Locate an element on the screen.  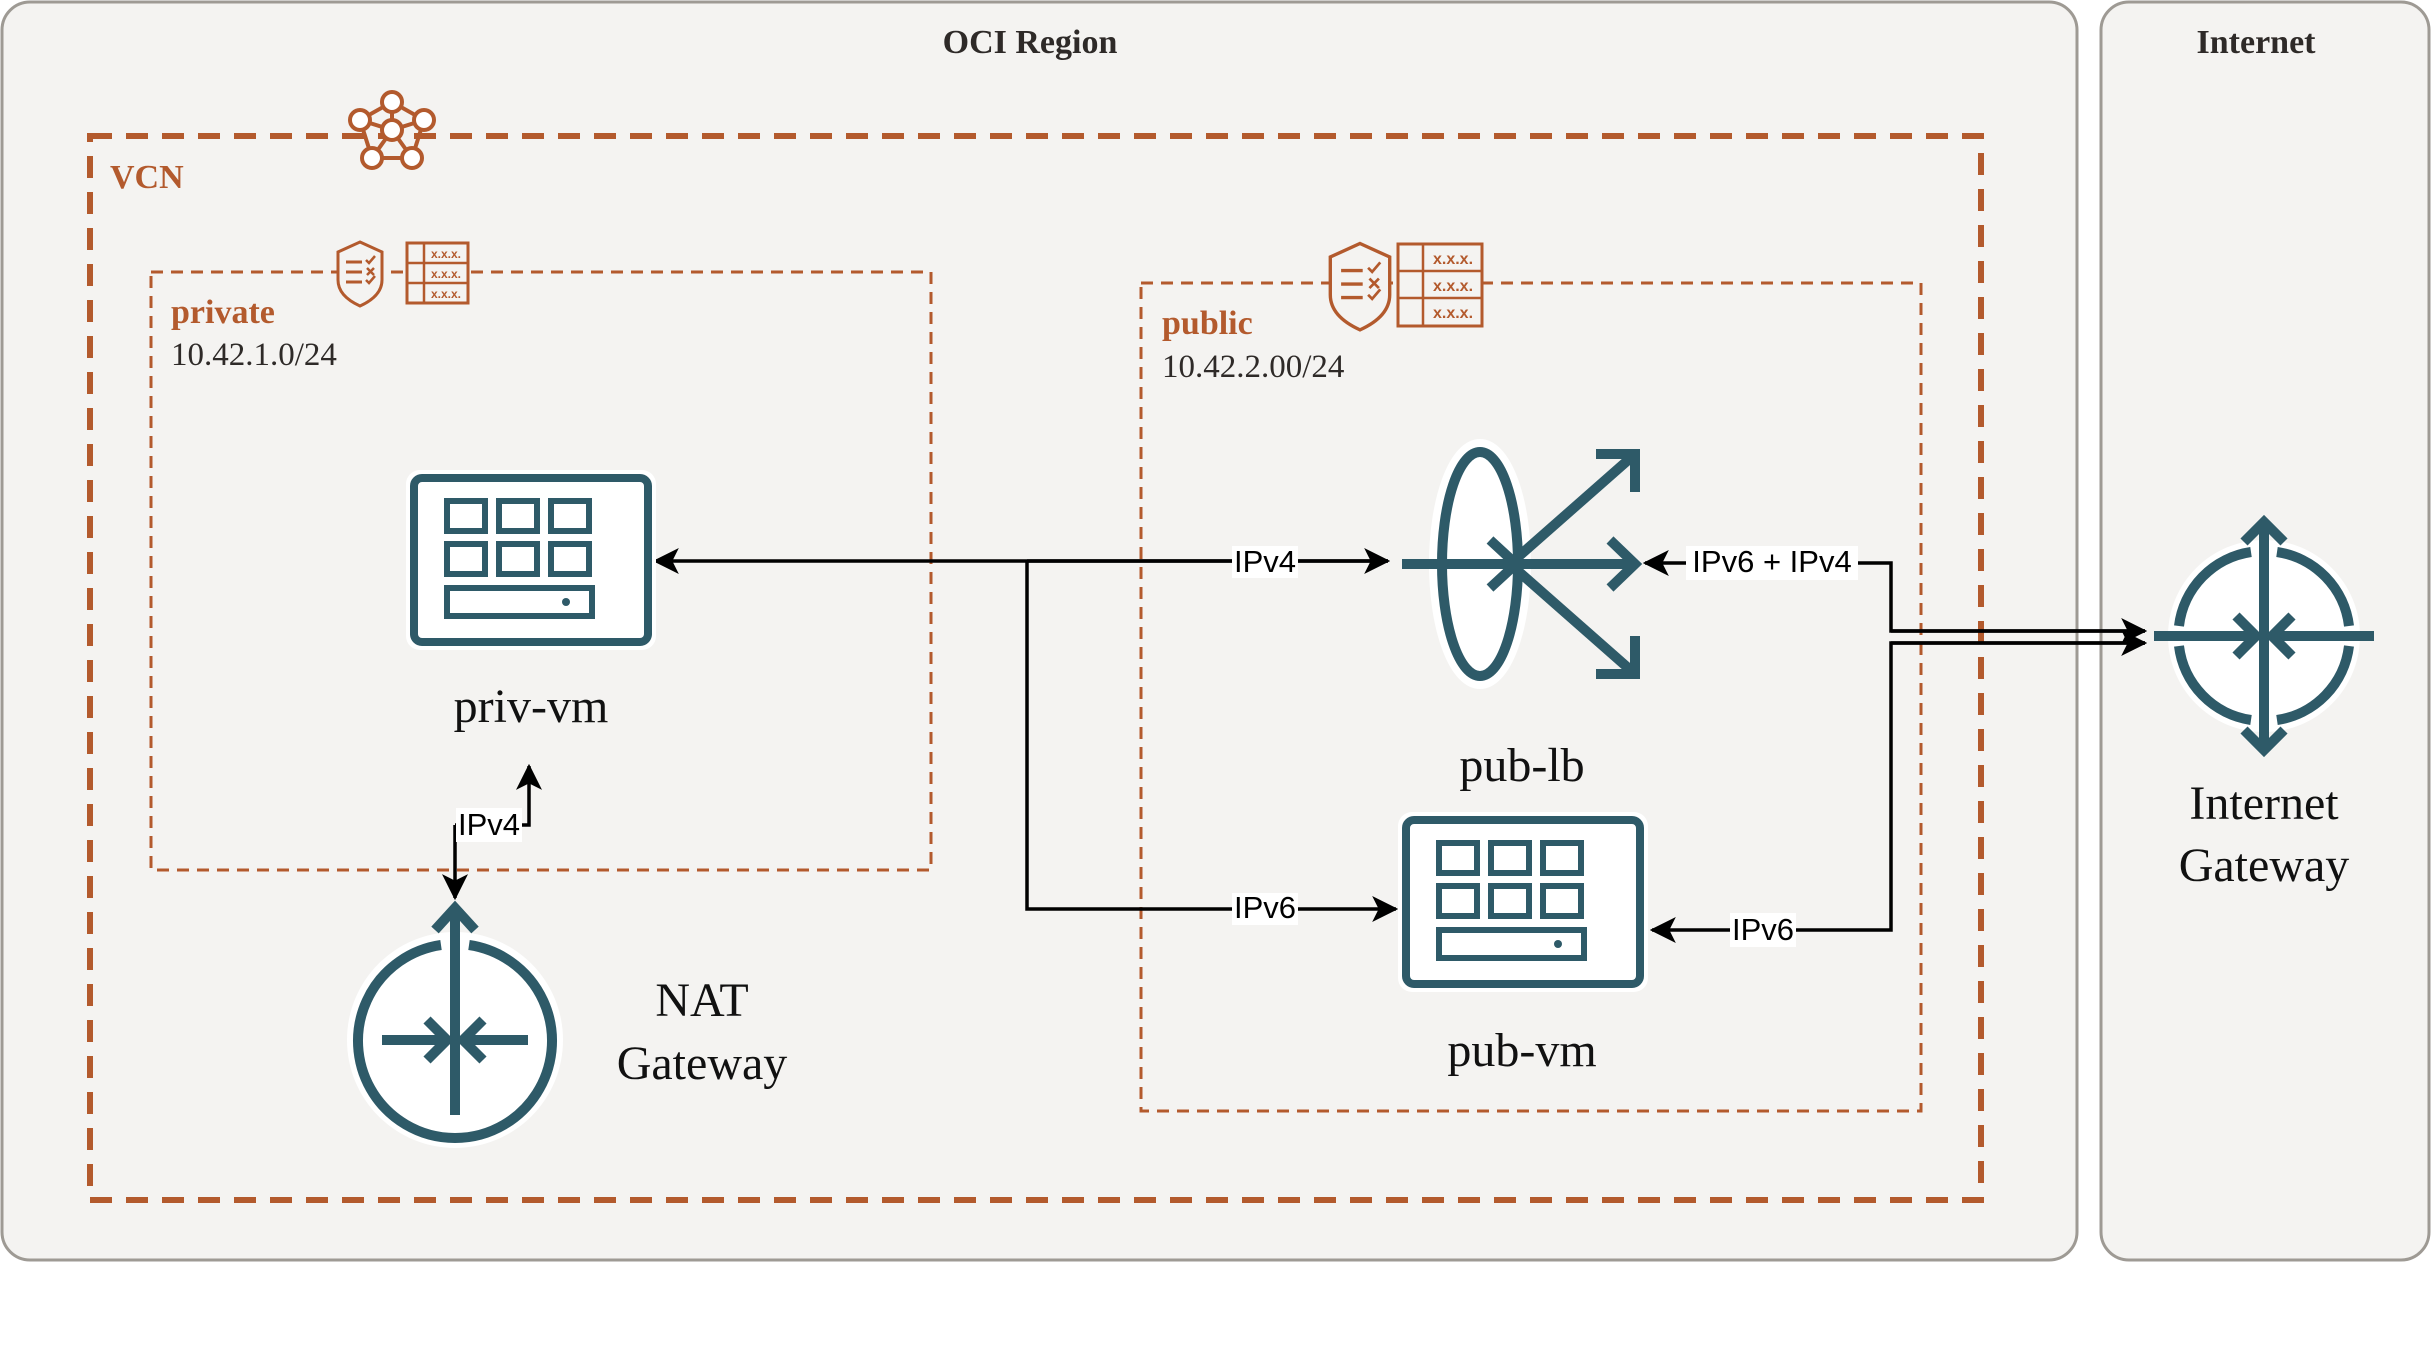
public-subnet-name: public is located at coordinates (1207, 323).